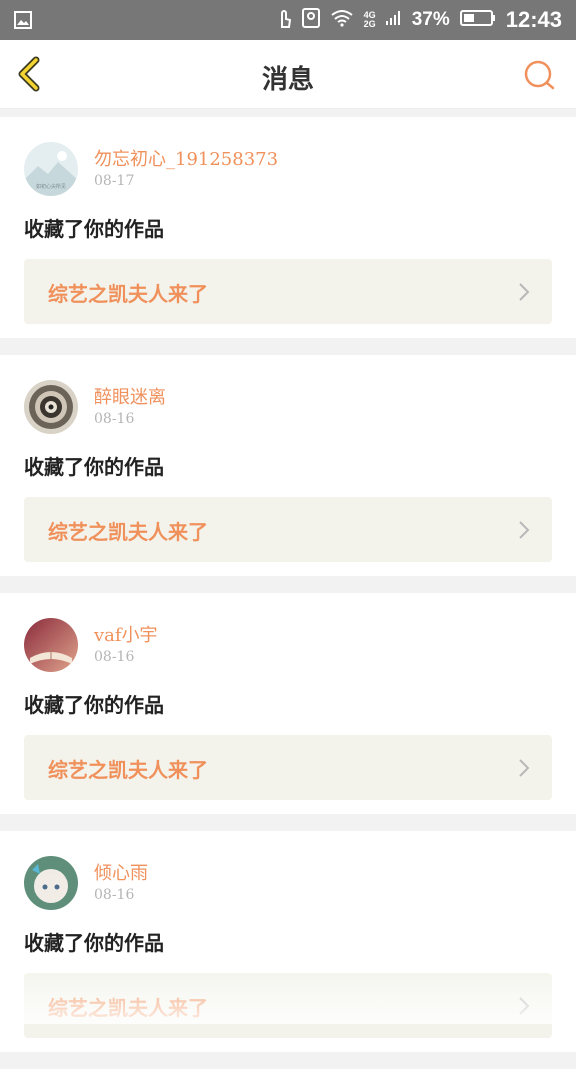  Describe the element at coordinates (430, 19) in the screenshot. I see `battery-percent: 37%` at that location.